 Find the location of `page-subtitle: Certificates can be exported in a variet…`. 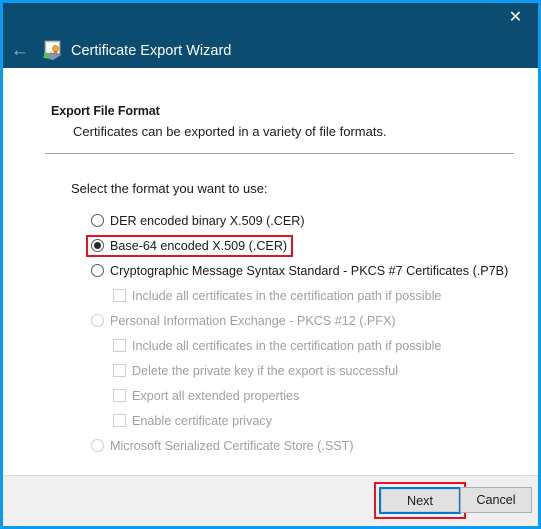

page-subtitle: Certificates can be exported in a variet… is located at coordinates (230, 131).